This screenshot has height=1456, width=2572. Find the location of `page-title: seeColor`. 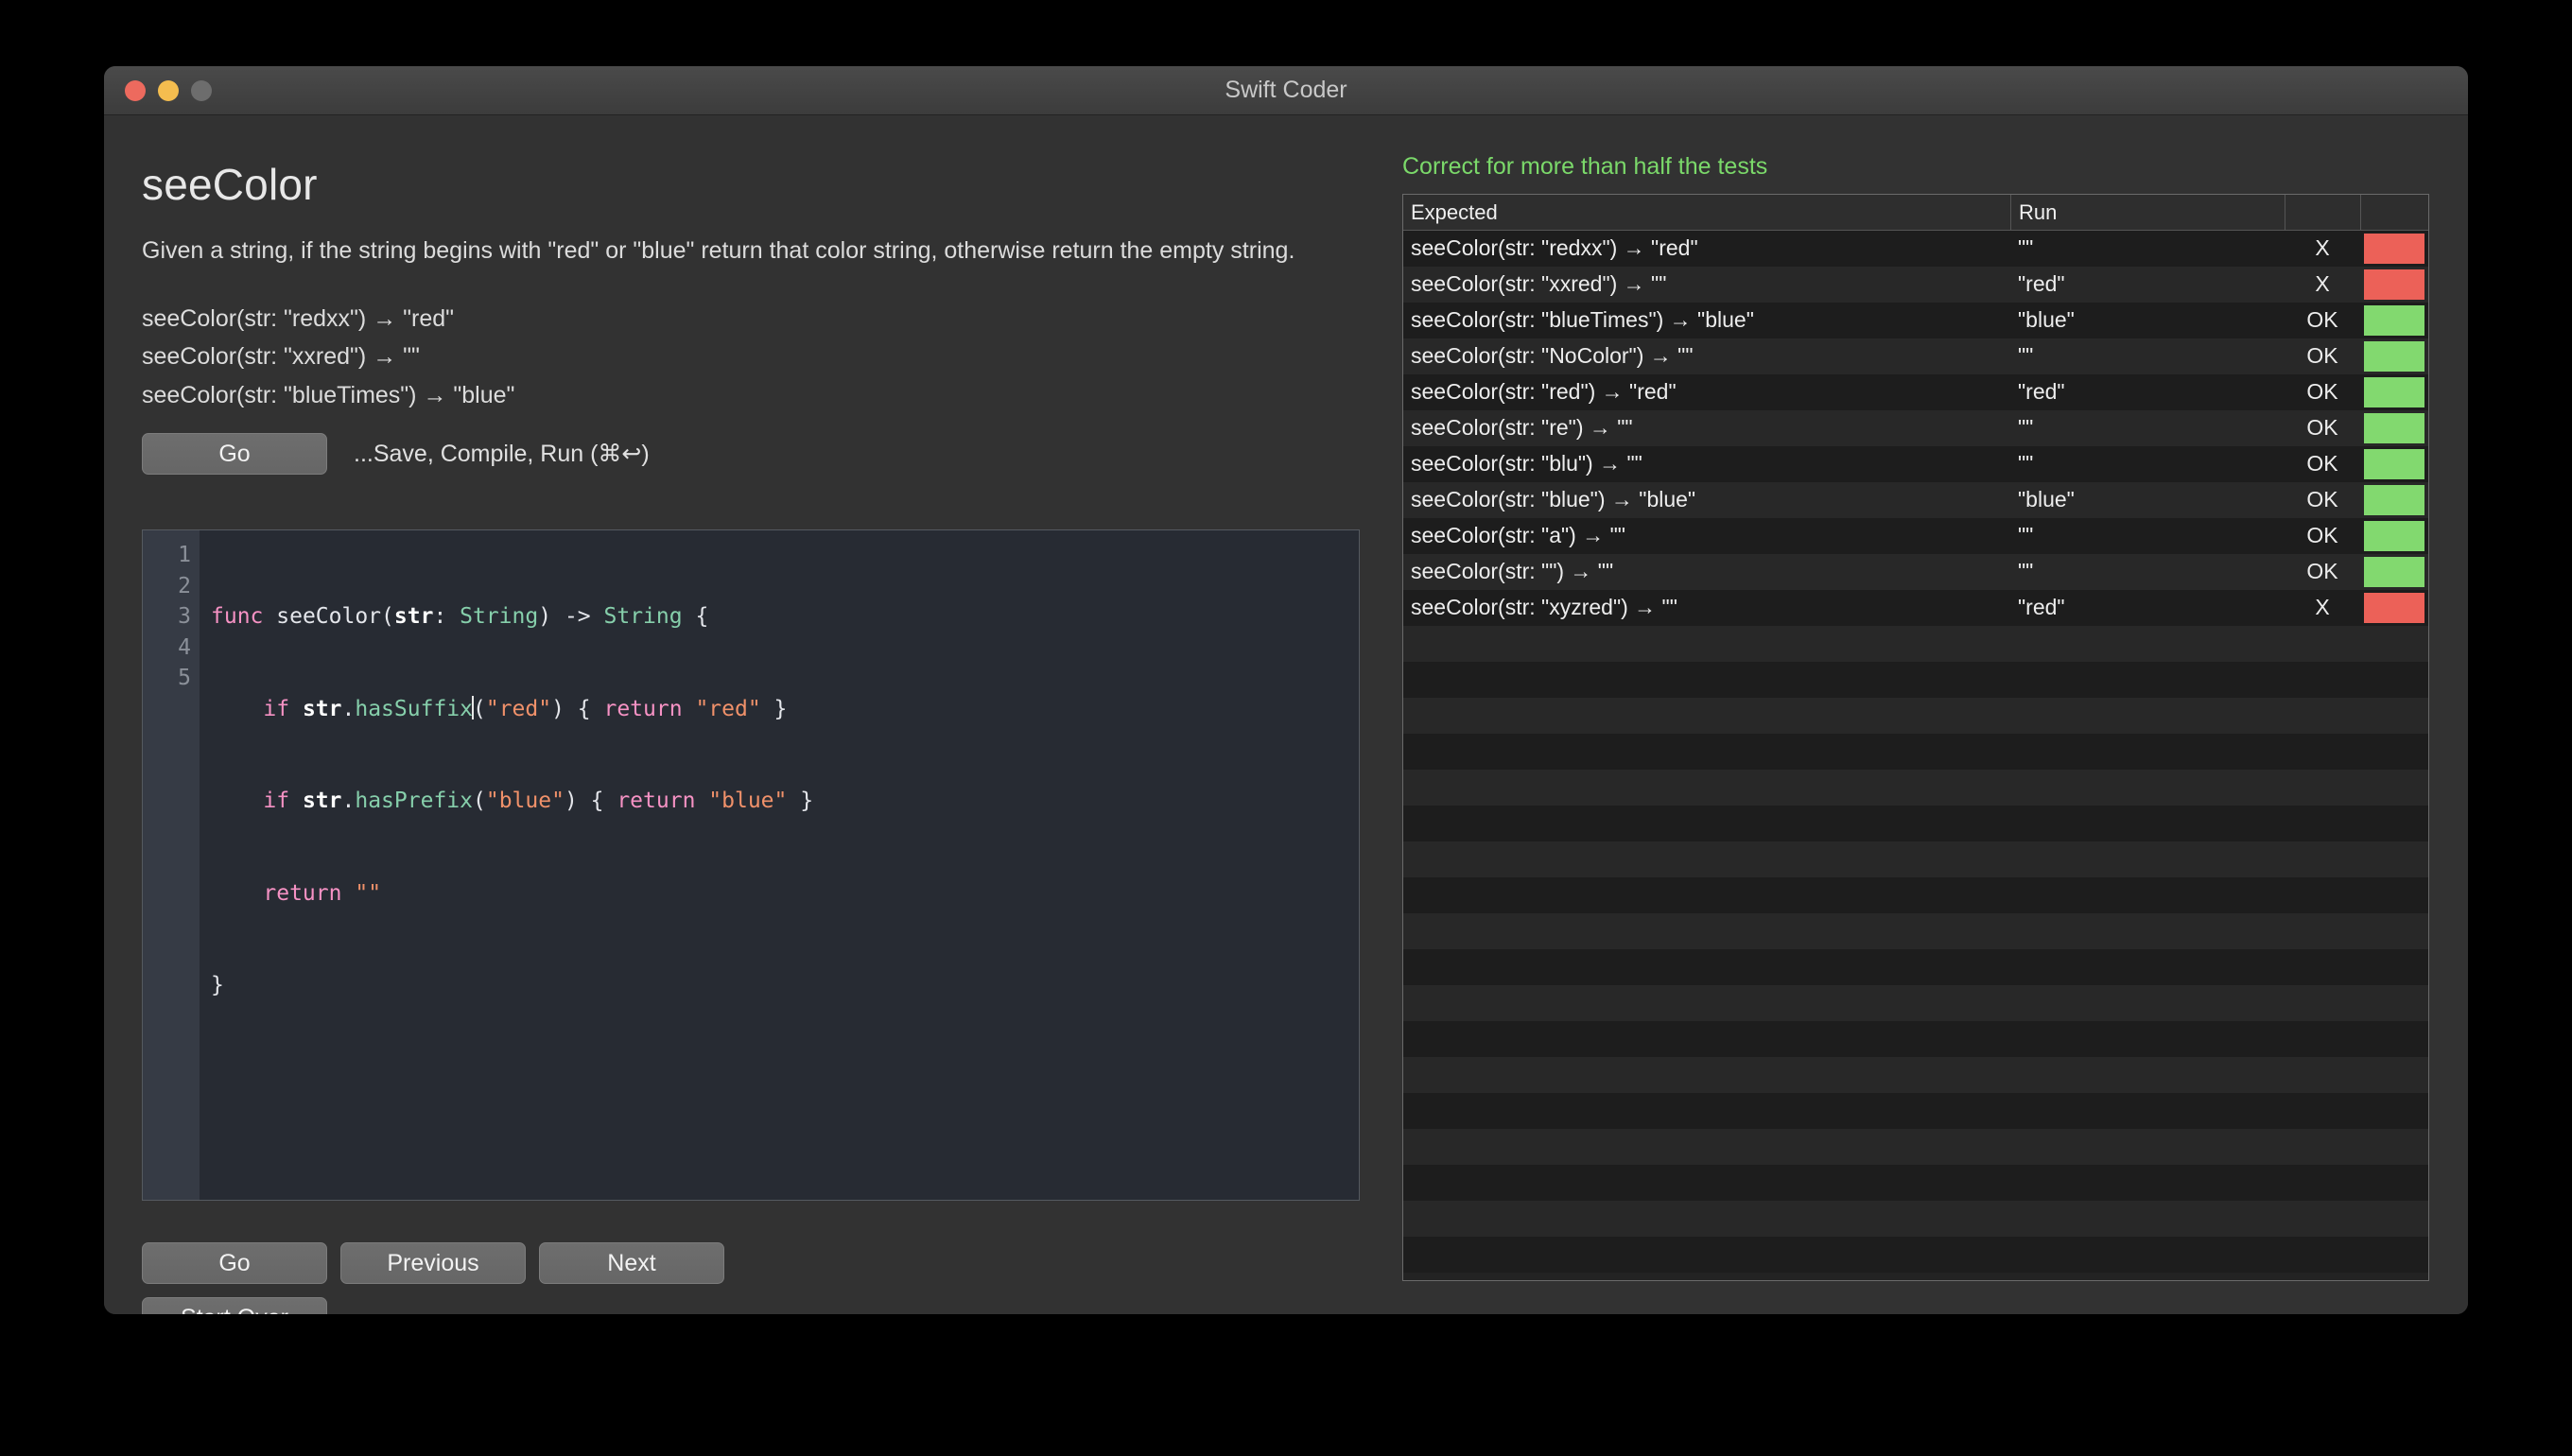

page-title: seeColor is located at coordinates (230, 184).